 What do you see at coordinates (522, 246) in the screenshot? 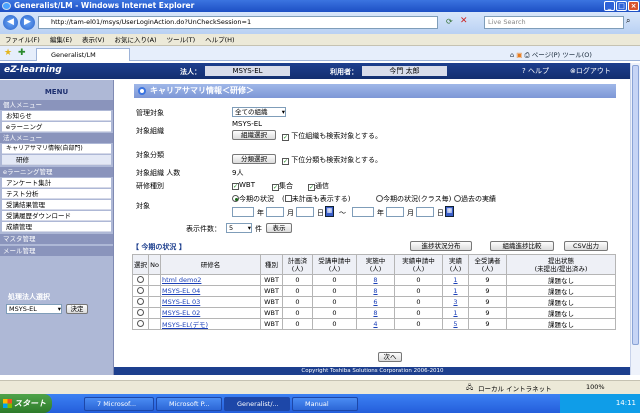
I see `org-compare-button: 組織進捗比較` at bounding box center [522, 246].